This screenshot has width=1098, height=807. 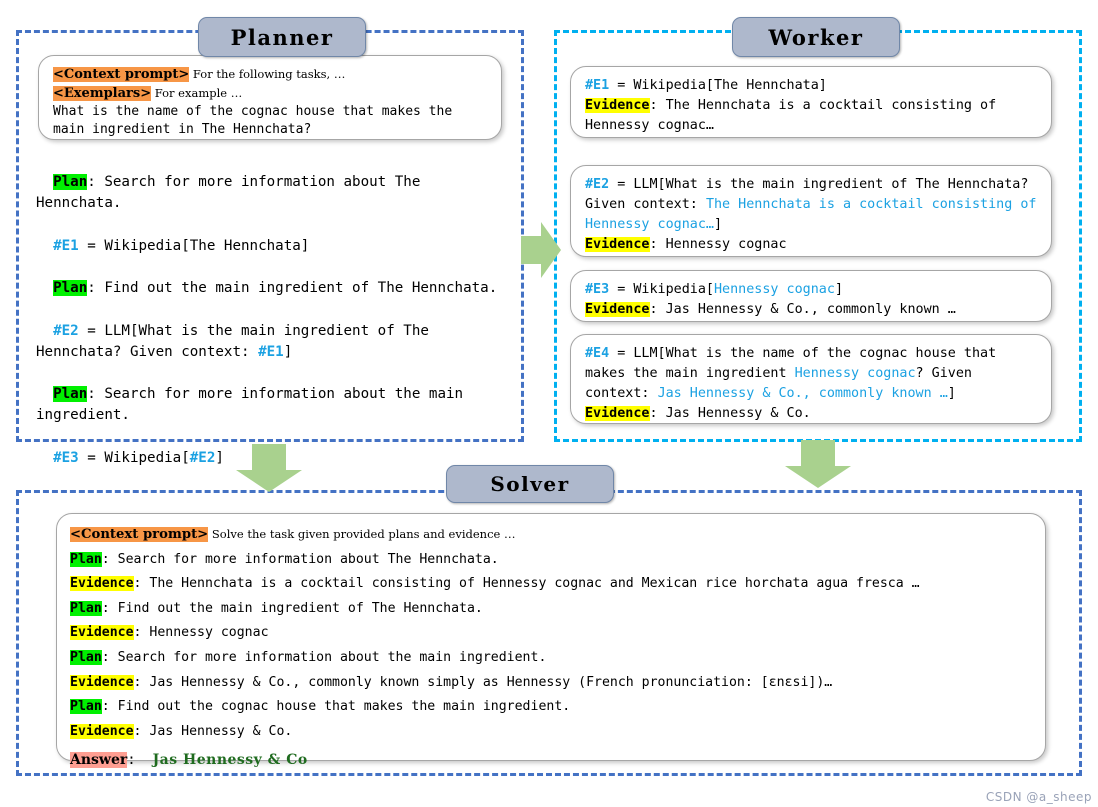 I want to click on answer-label: Answer, so click(x=99, y=760).